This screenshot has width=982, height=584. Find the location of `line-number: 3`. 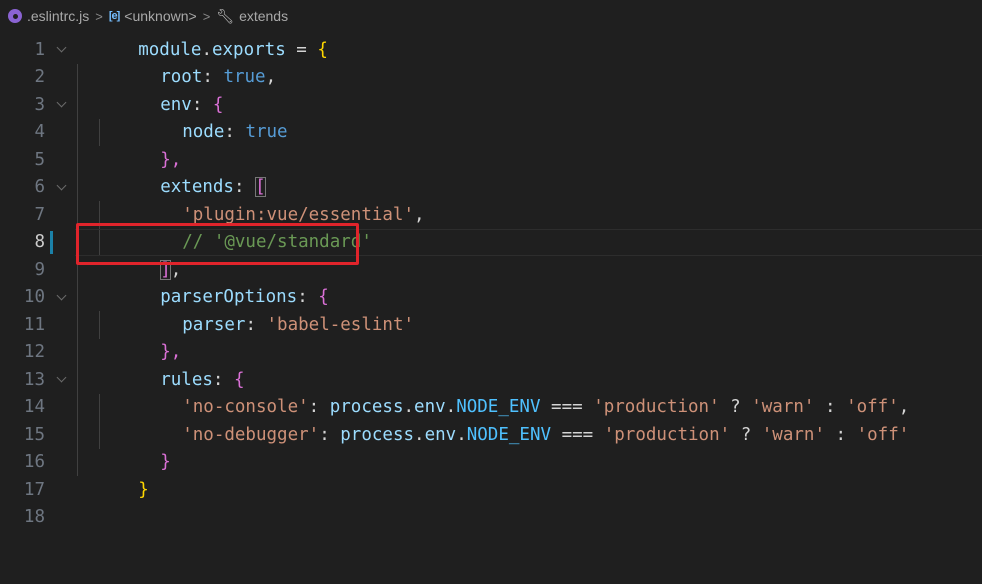

line-number: 3 is located at coordinates (39, 104).